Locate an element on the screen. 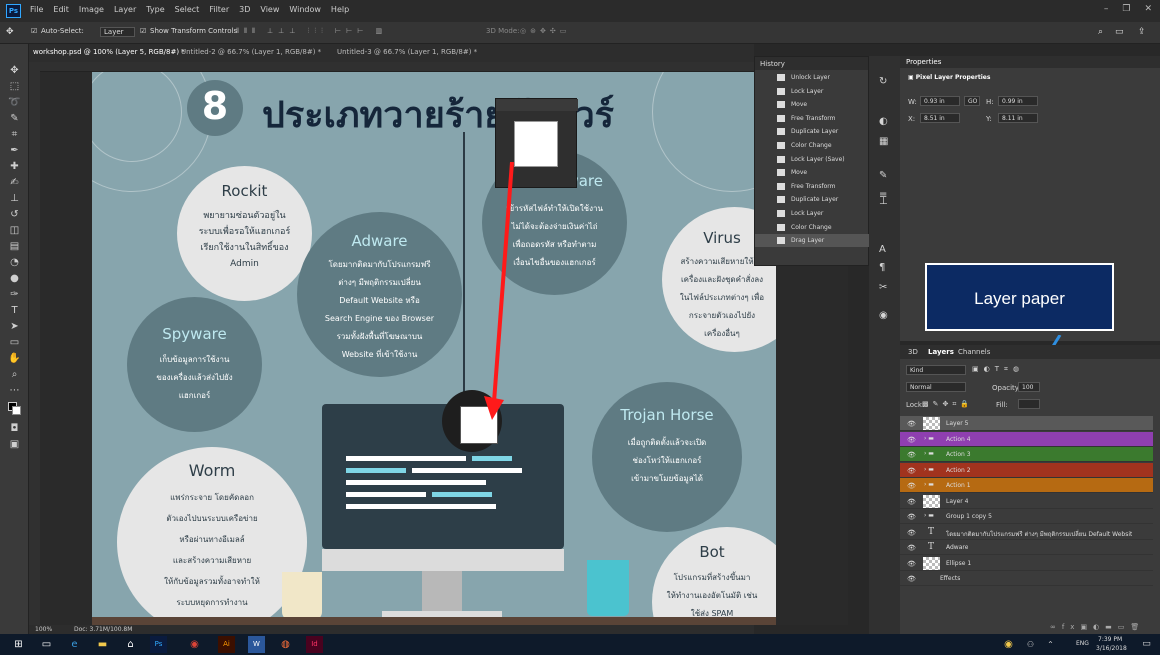  menu-select: Select is located at coordinates (187, 9).